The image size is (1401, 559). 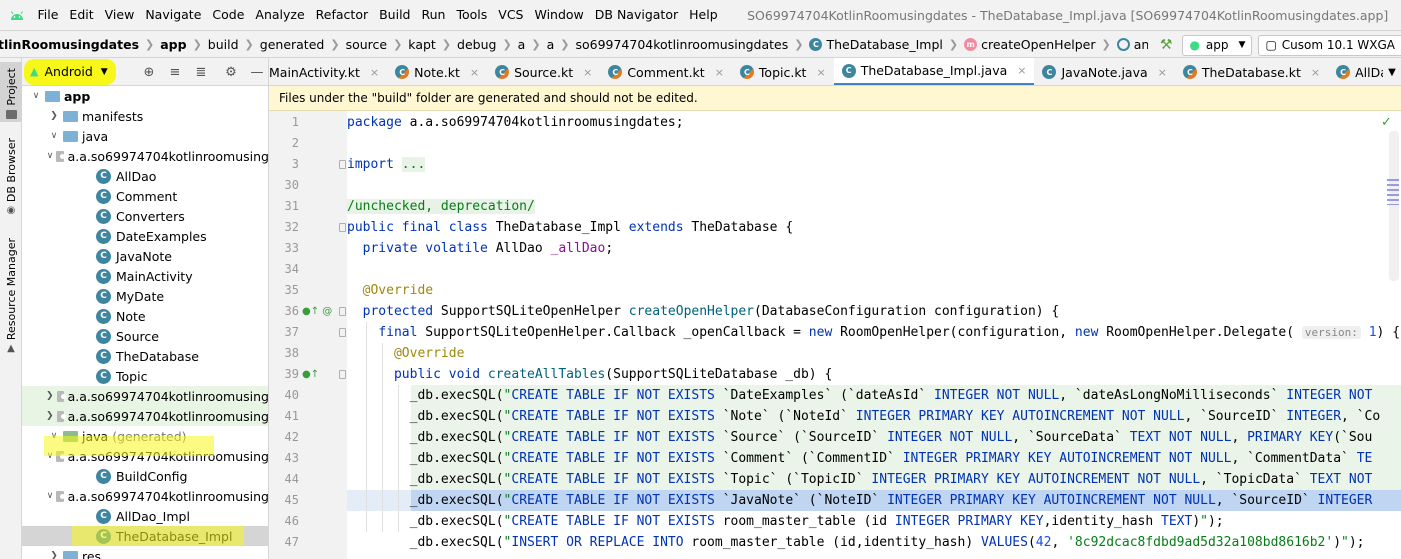 I want to click on breadcrumb-item: build ❯, so click(x=234, y=44).